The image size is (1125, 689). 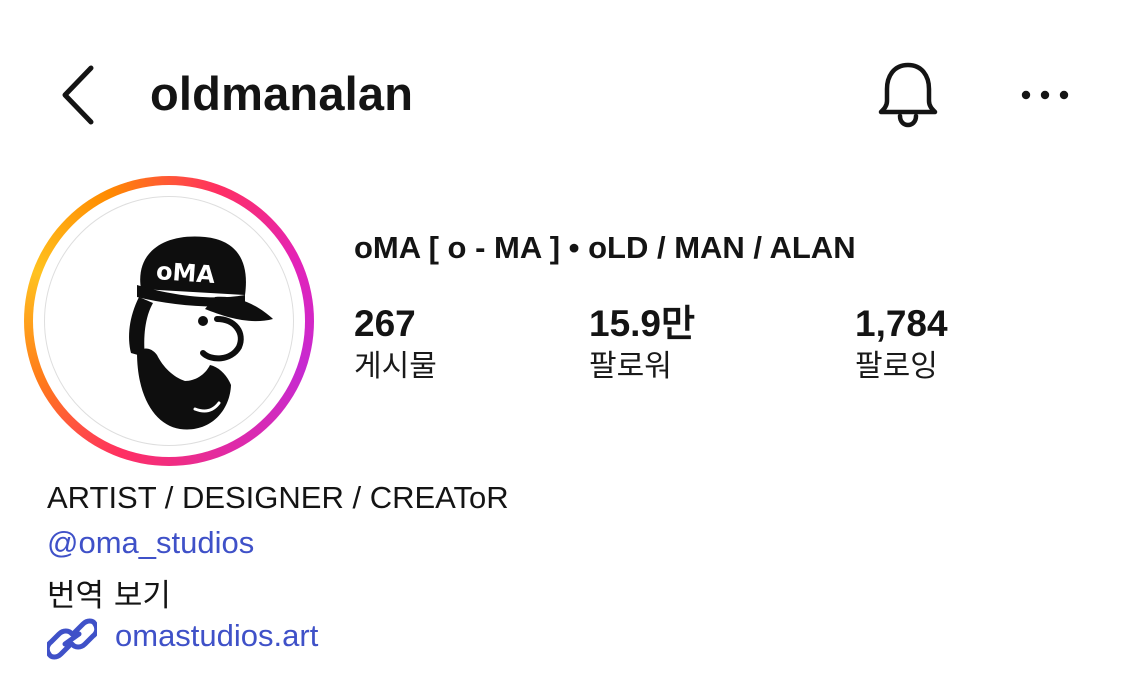 I want to click on profile-avatar: oMA, so click(x=169, y=321).